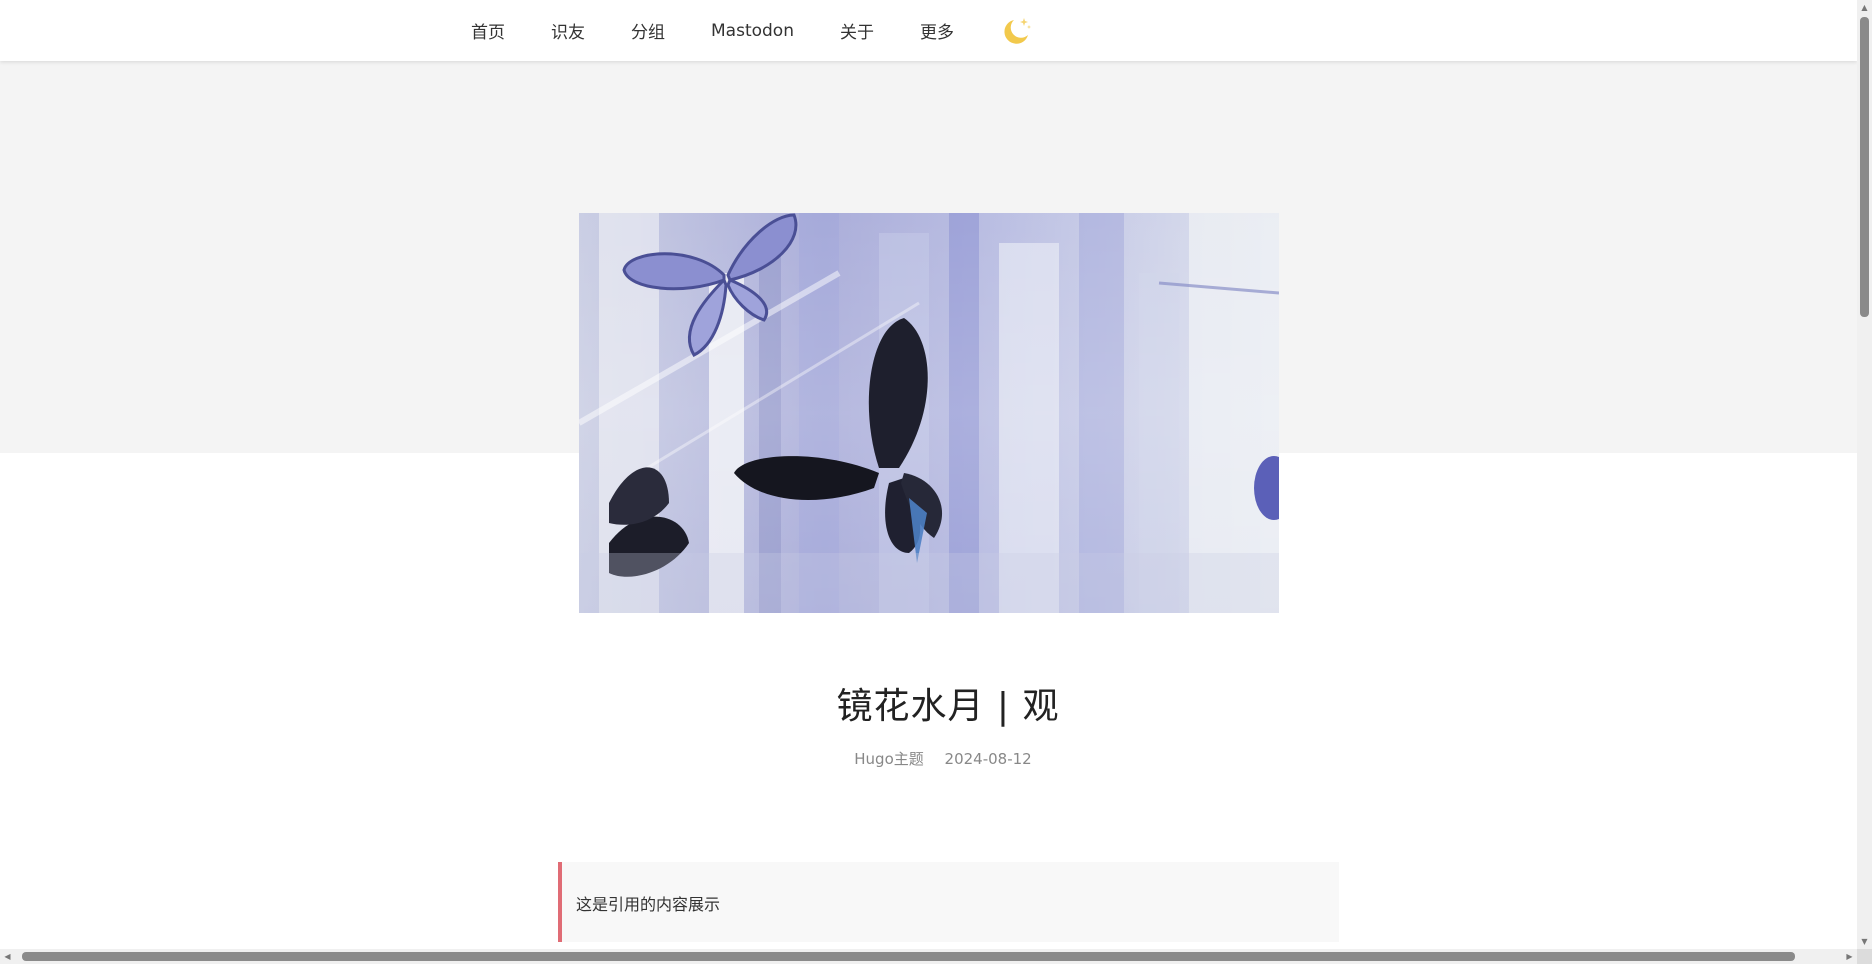 The height and width of the screenshot is (964, 1872). I want to click on nav-item-mastodon: Mastodon, so click(752, 31).